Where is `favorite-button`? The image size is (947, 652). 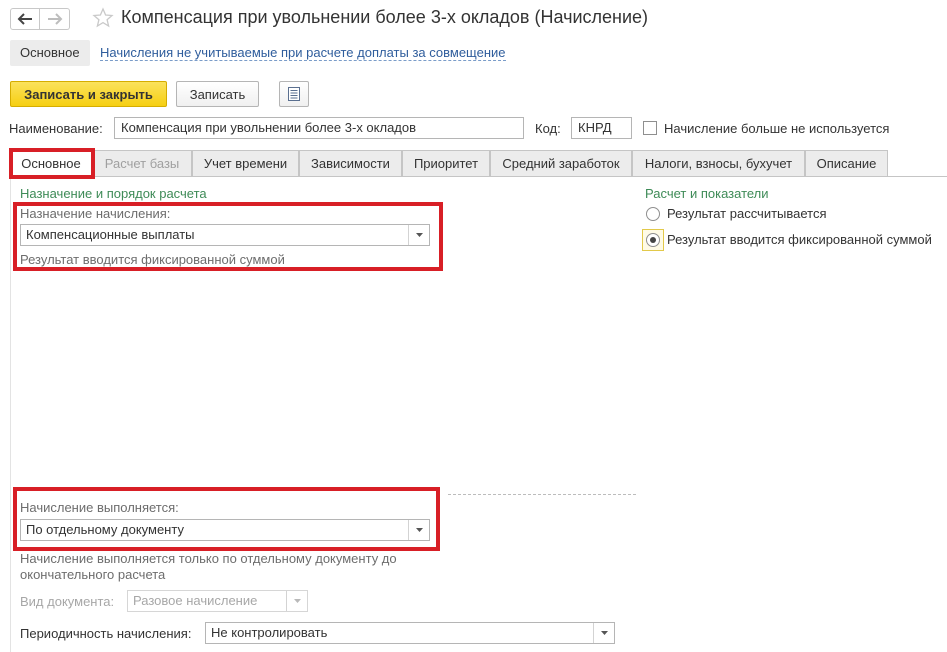
favorite-button is located at coordinates (103, 18).